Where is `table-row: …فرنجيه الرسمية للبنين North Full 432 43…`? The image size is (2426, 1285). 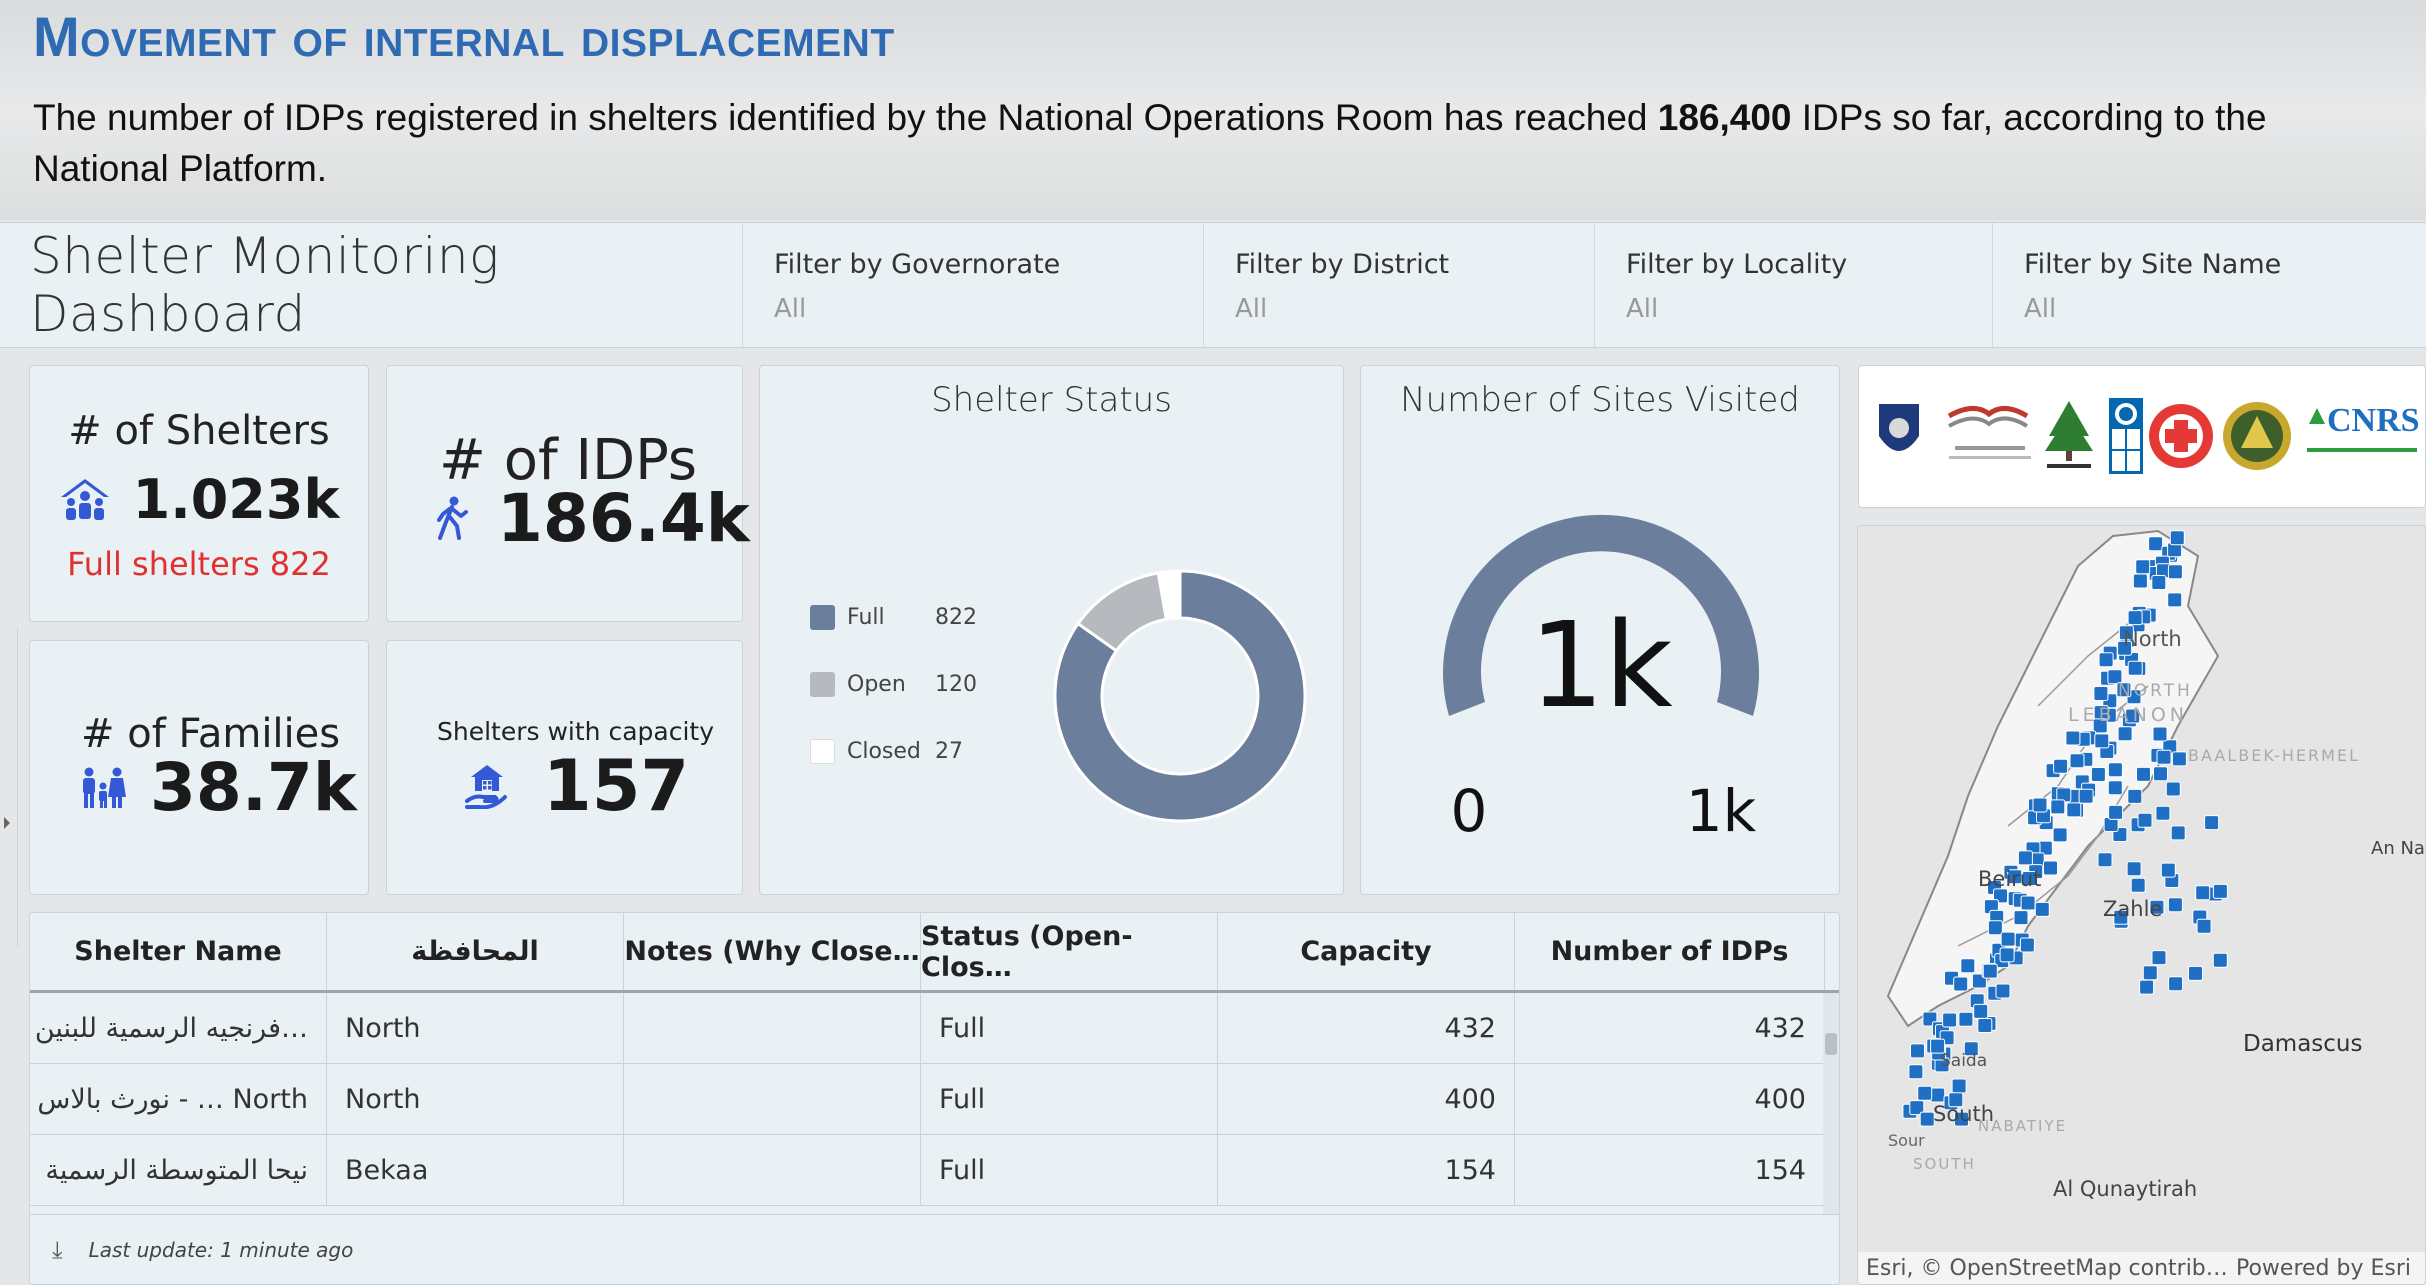 table-row: …فرنجيه الرسمية للبنين North Full 432 43… is located at coordinates (934, 1028).